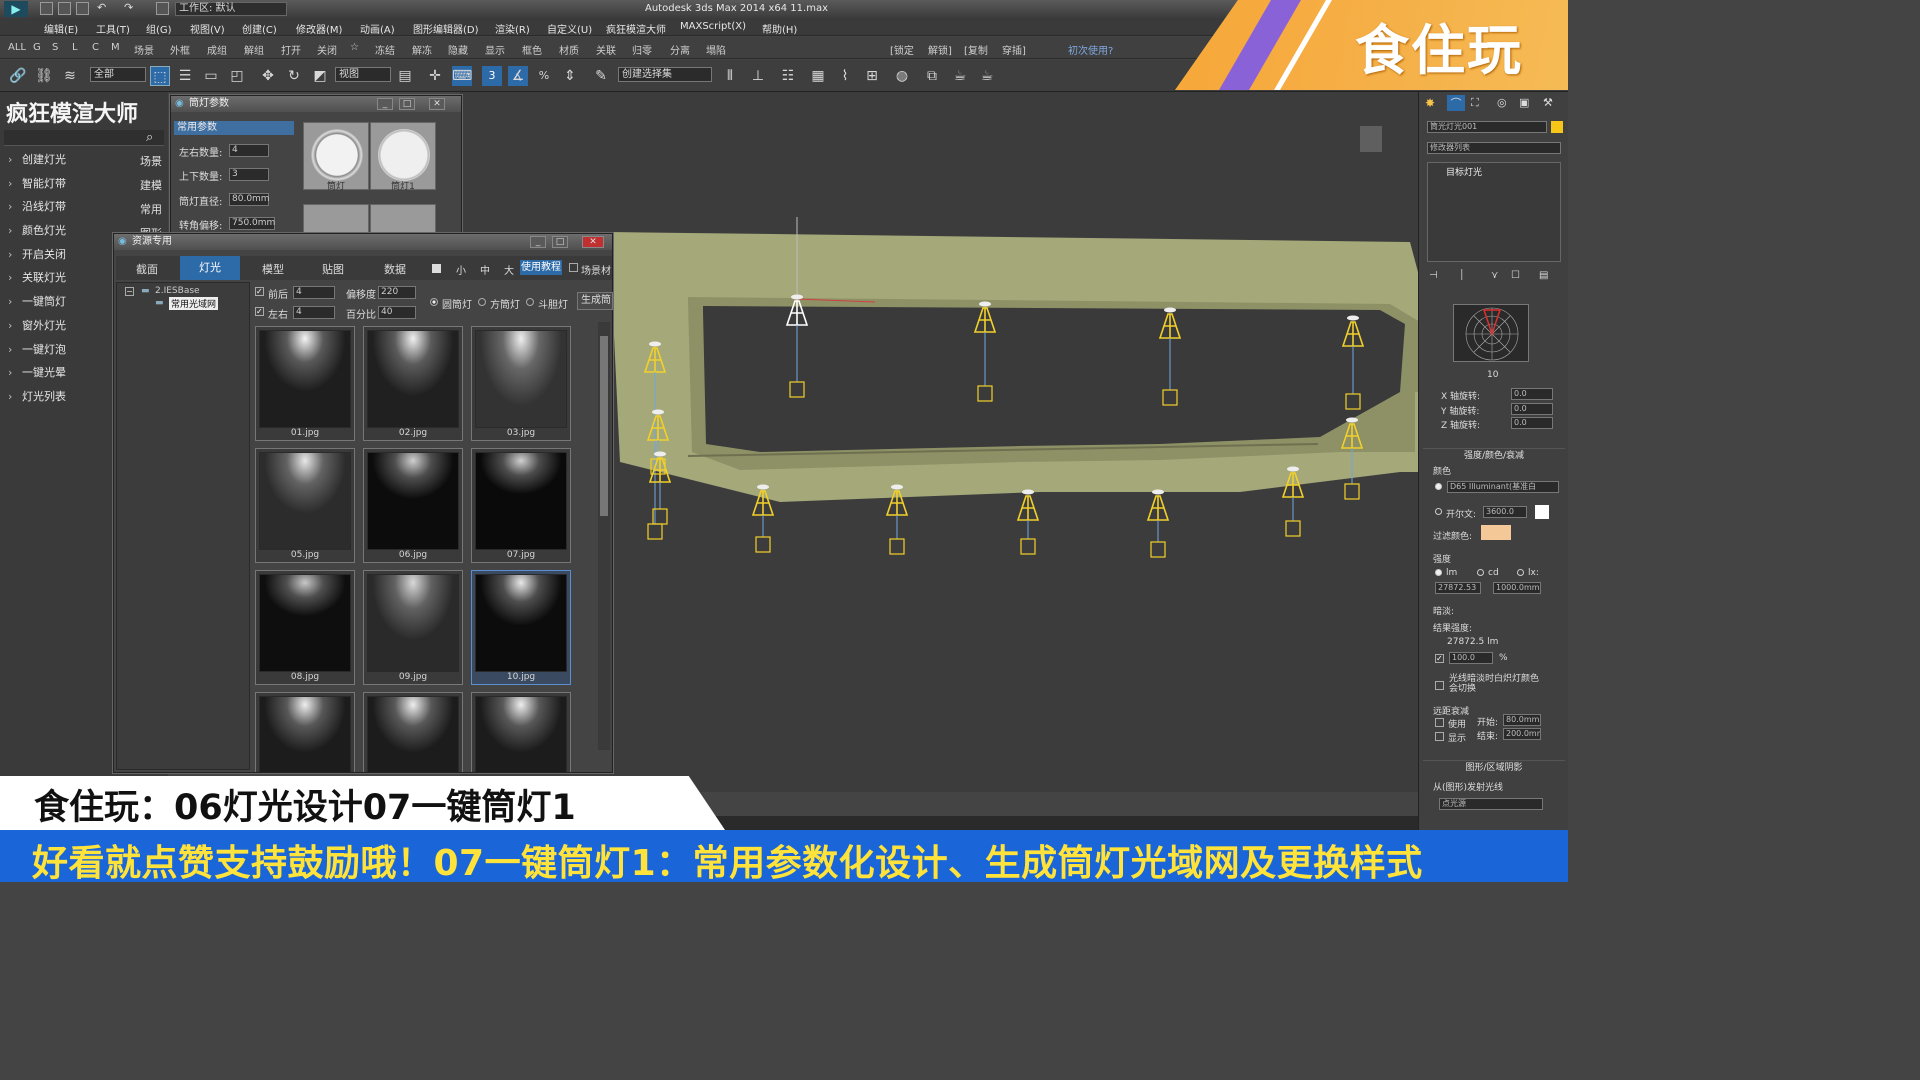  What do you see at coordinates (259, 291) in the screenshot?
I see `front-back-checkbox: ✓` at bounding box center [259, 291].